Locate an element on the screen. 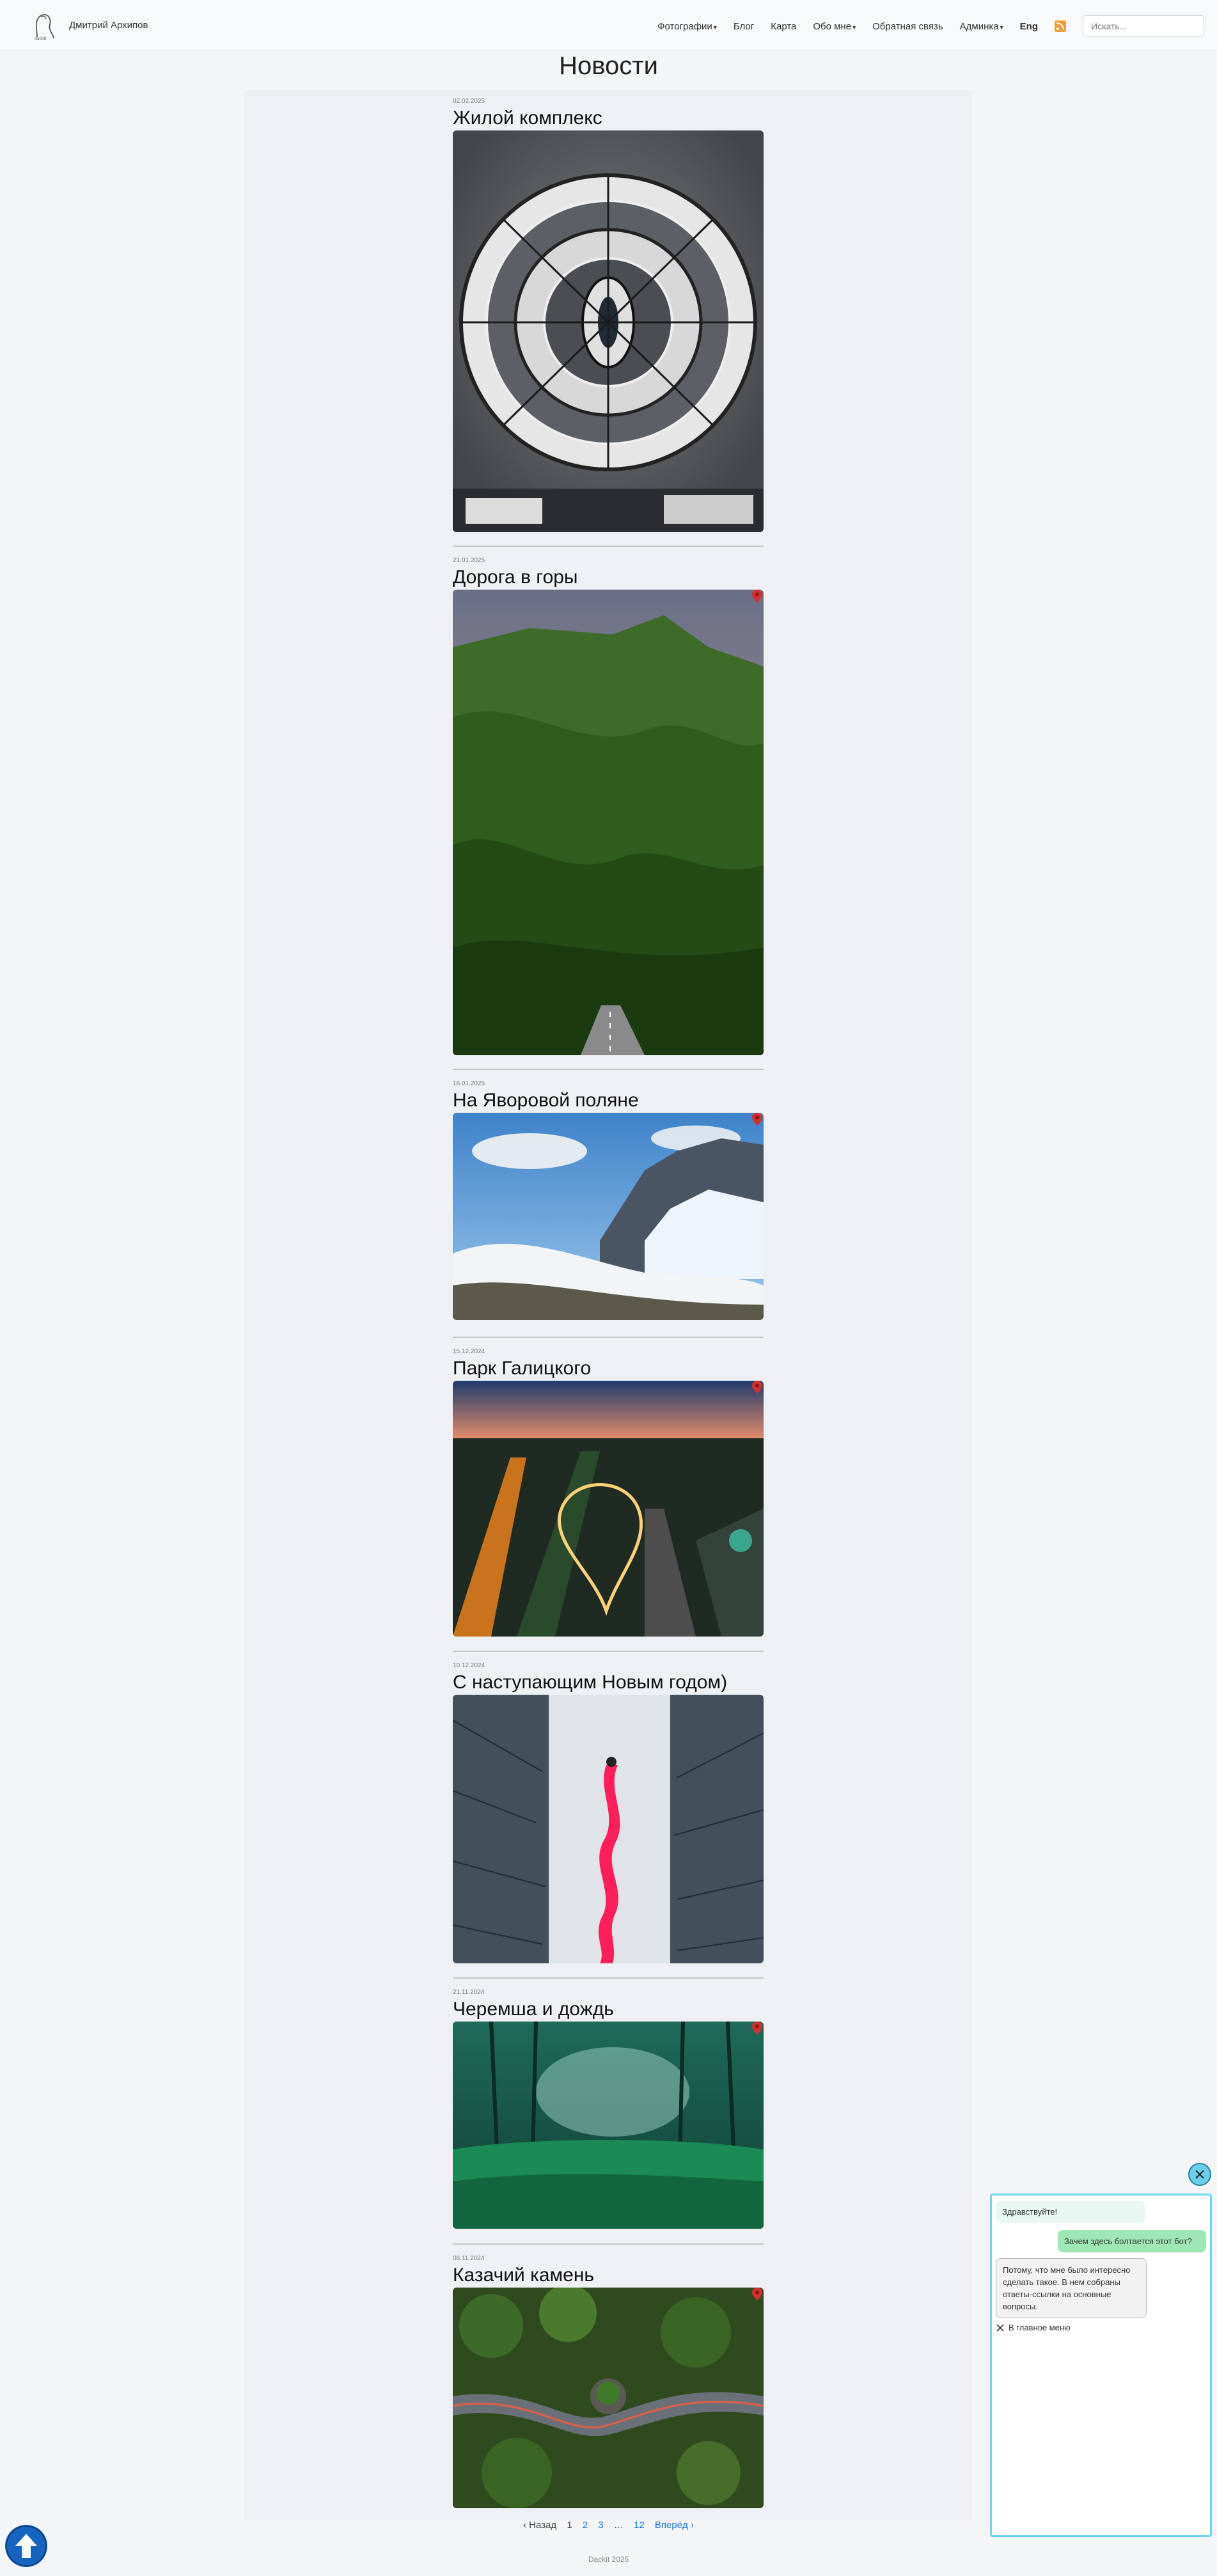 Image resolution: width=1217 pixels, height=2576 pixels. svg-text: dackit is located at coordinates (41, 38).